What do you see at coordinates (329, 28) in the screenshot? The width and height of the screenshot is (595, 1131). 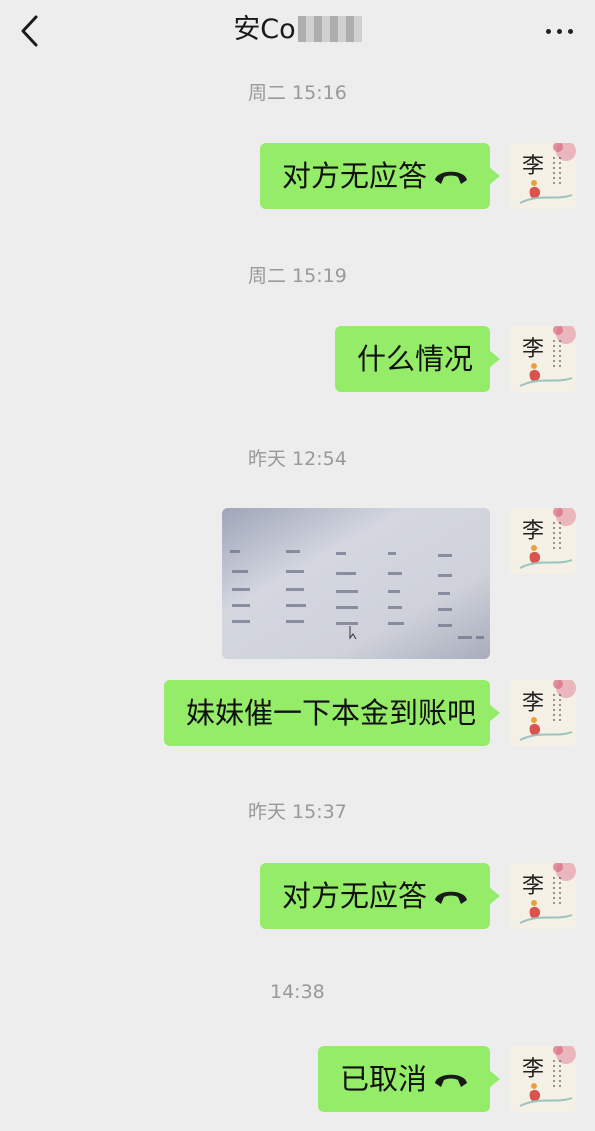 I see `redacted-name-blur` at bounding box center [329, 28].